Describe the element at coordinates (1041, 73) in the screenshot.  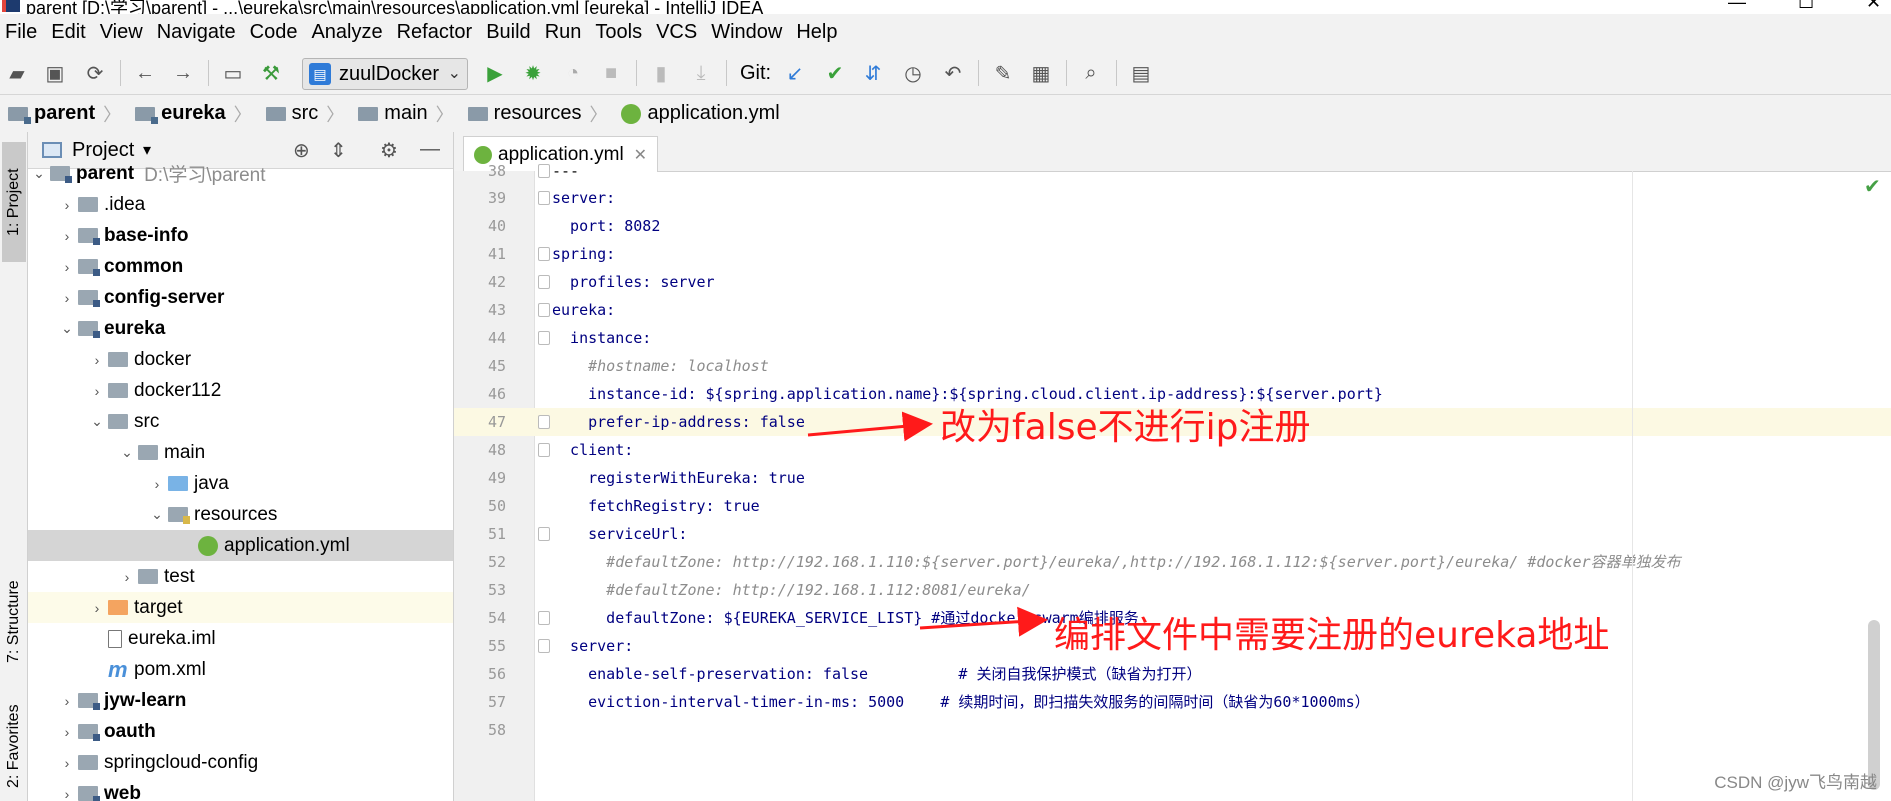
I see `project-structure-icon: ▦` at that location.